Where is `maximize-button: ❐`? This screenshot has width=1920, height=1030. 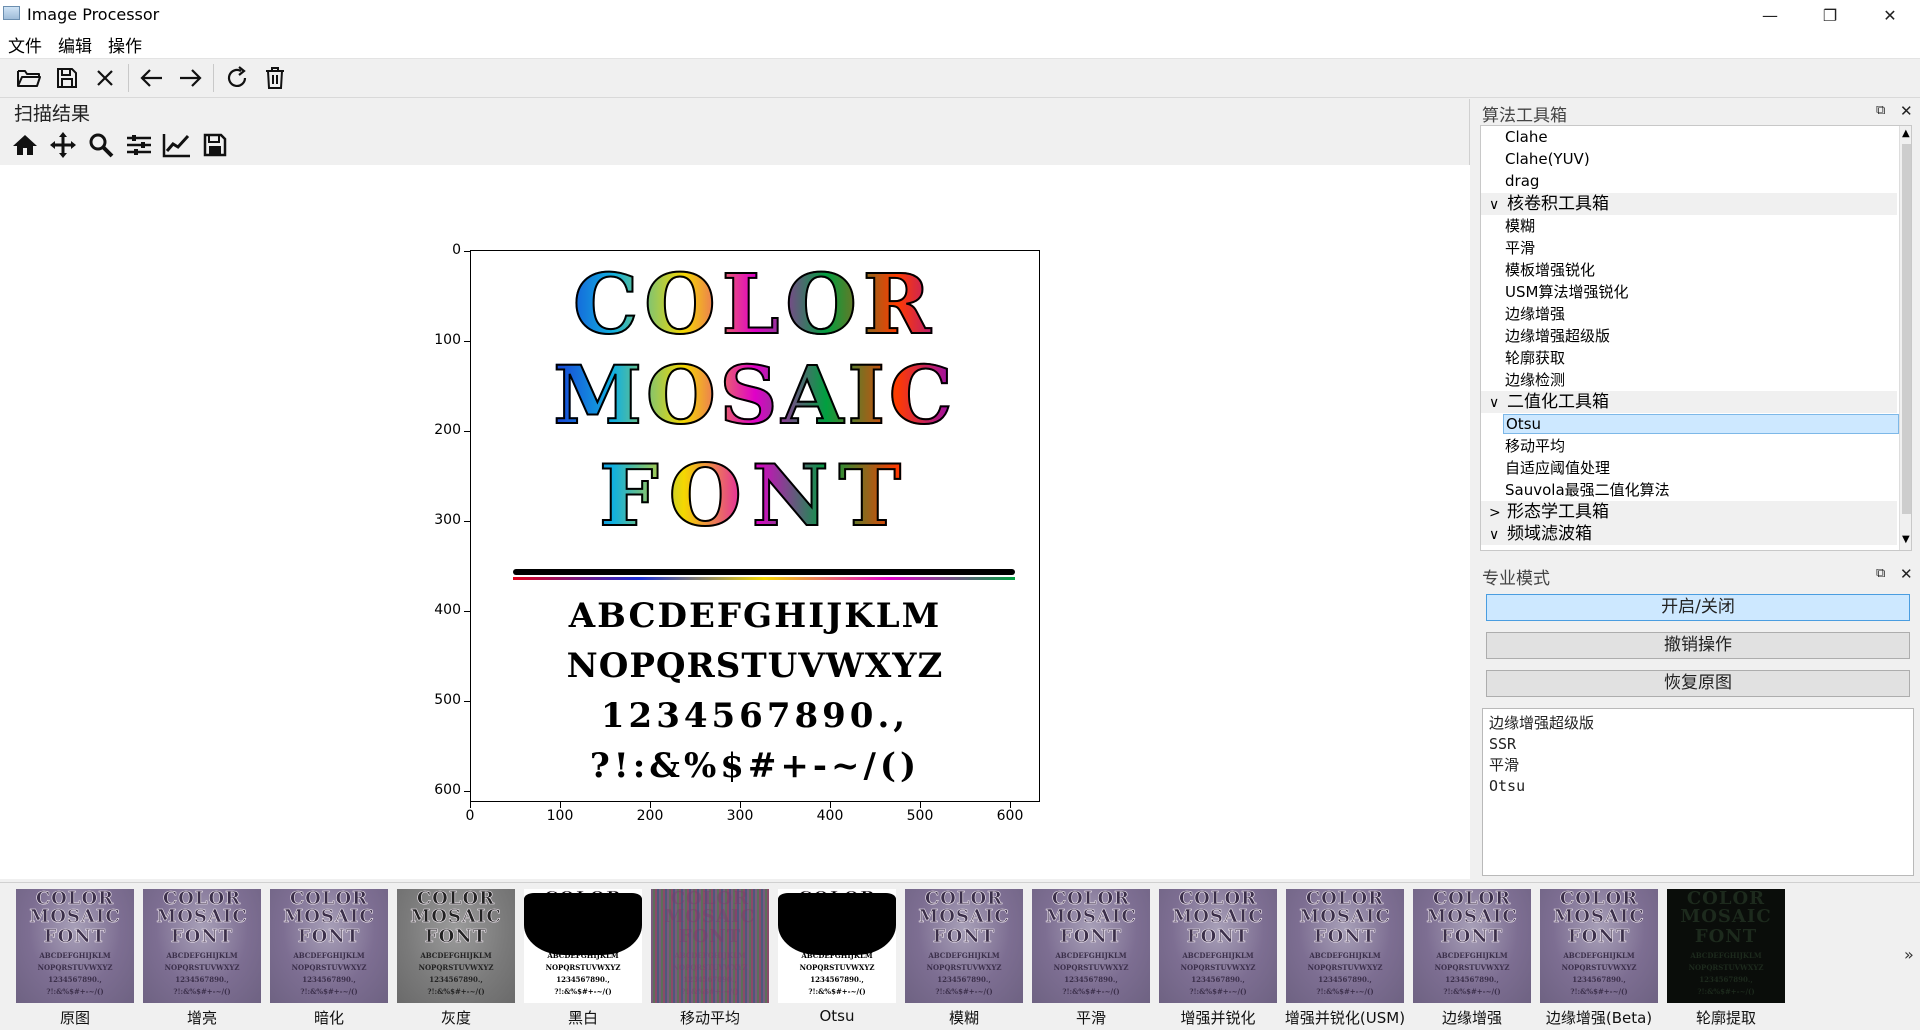
maximize-button: ❐ is located at coordinates (1830, 15).